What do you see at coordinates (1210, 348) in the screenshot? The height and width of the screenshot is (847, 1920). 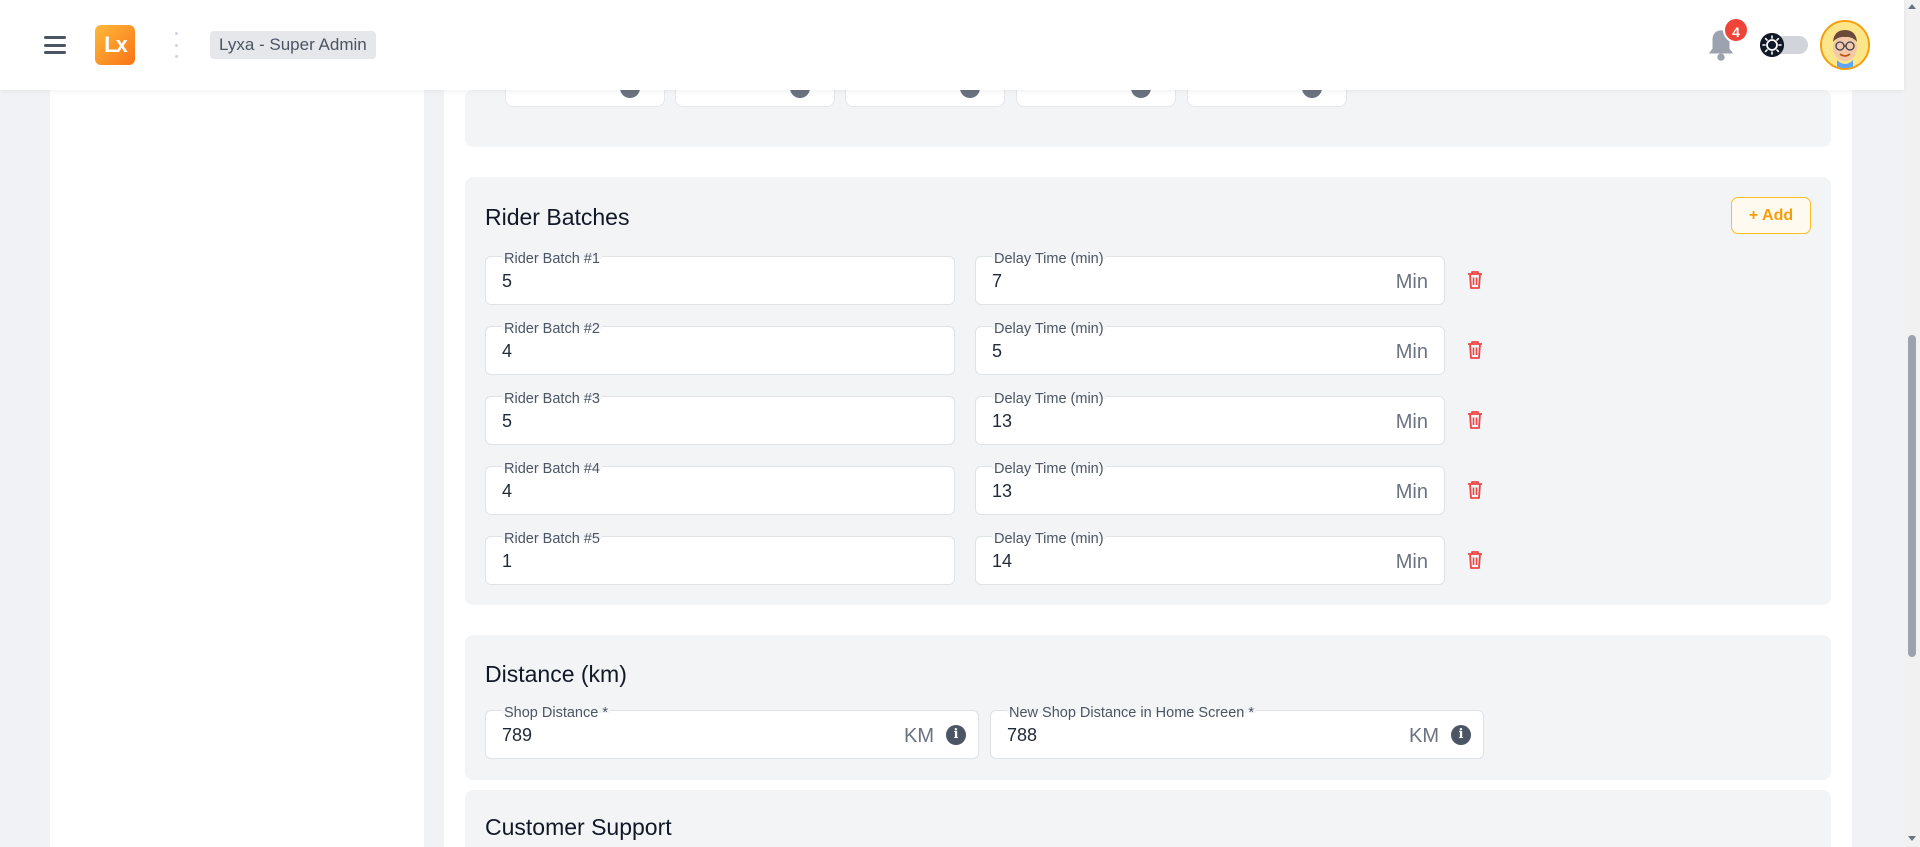 I see `delay-time-2-field: Delay Time (min) 5 Min` at bounding box center [1210, 348].